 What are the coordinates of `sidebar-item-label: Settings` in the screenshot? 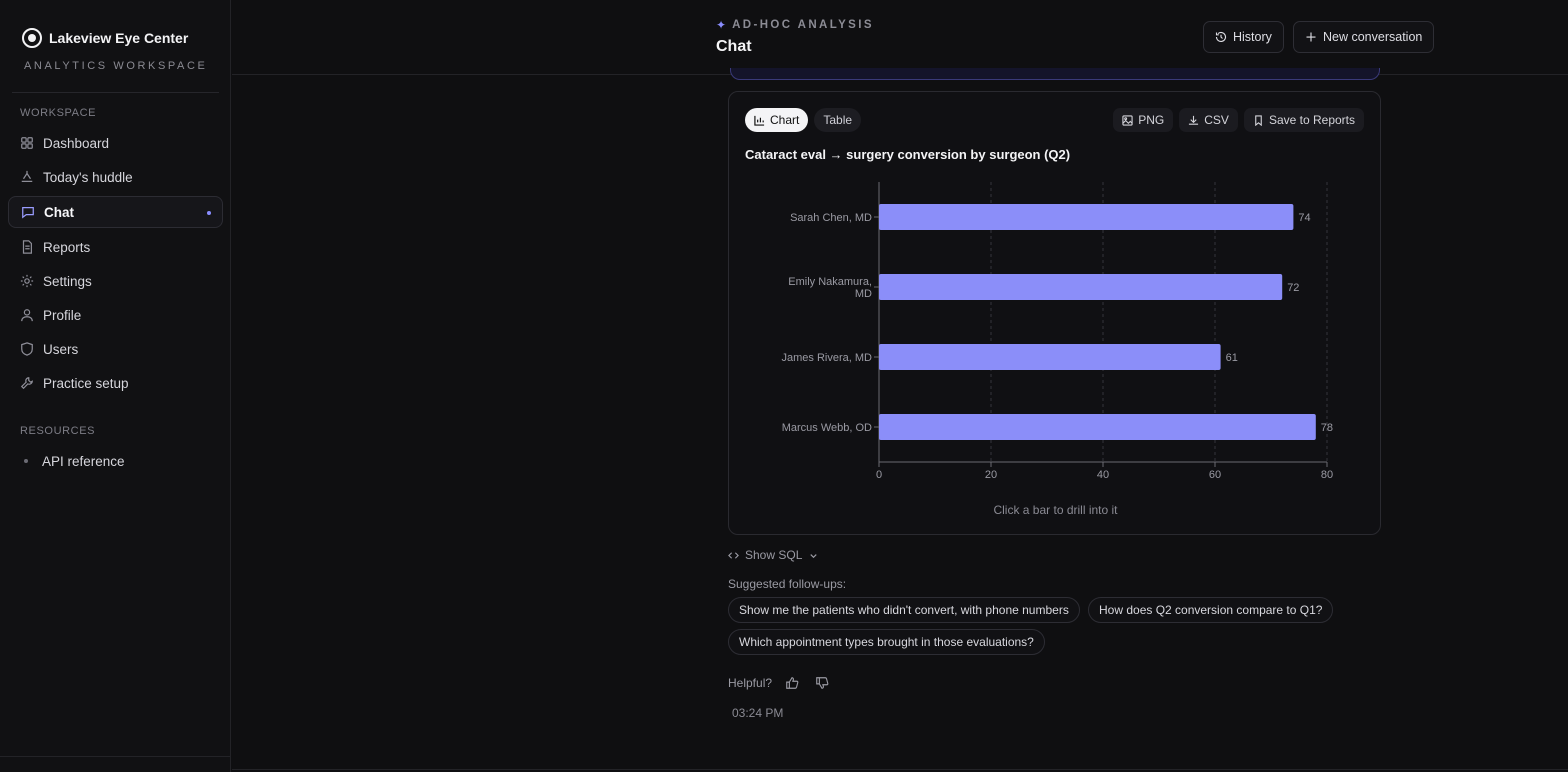 It's located at (67, 281).